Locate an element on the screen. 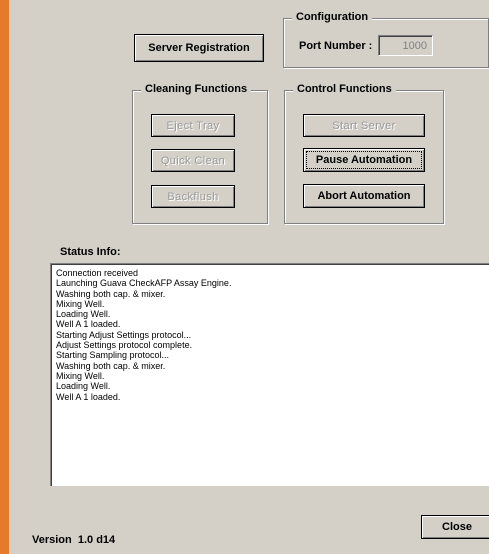 The image size is (489, 554). status-line: Launching Guava CheckAFP Assay Engine. is located at coordinates (144, 283).